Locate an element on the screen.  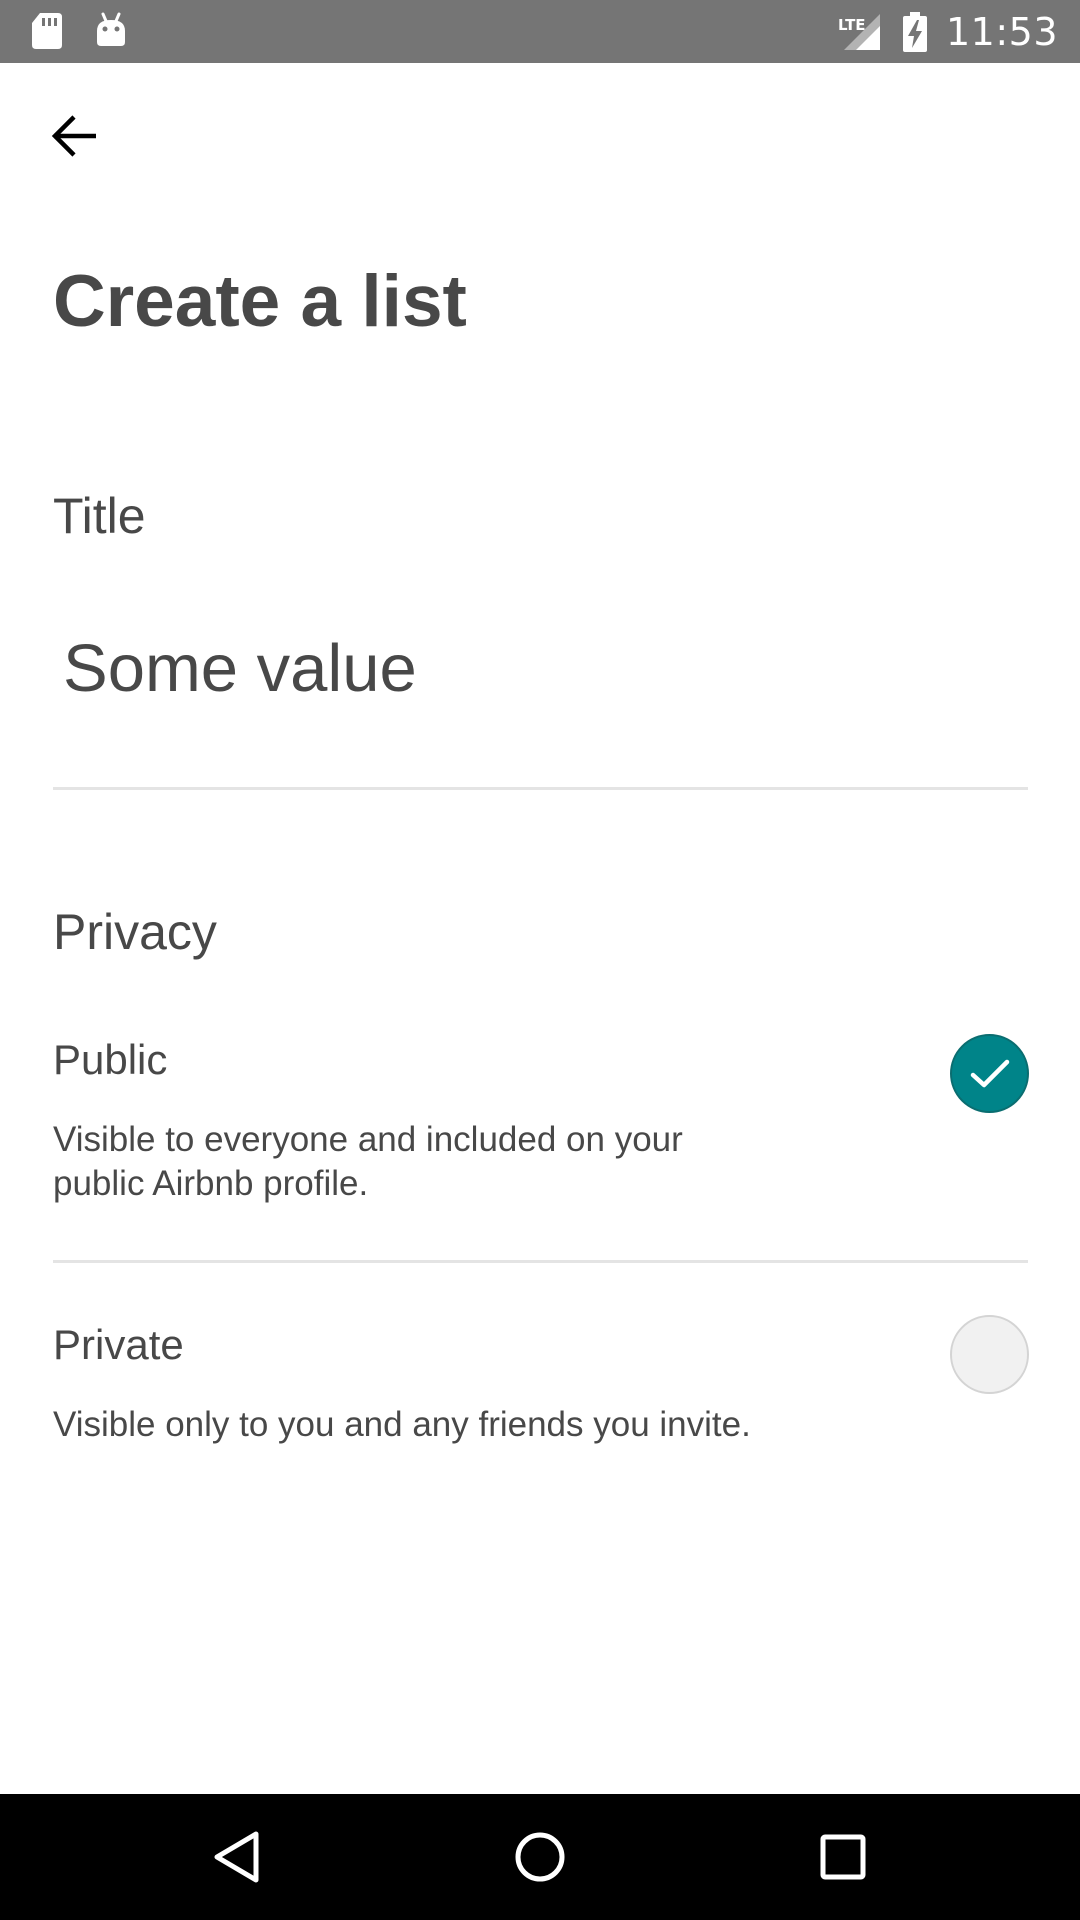
nav-back-button is located at coordinates (236, 1857).